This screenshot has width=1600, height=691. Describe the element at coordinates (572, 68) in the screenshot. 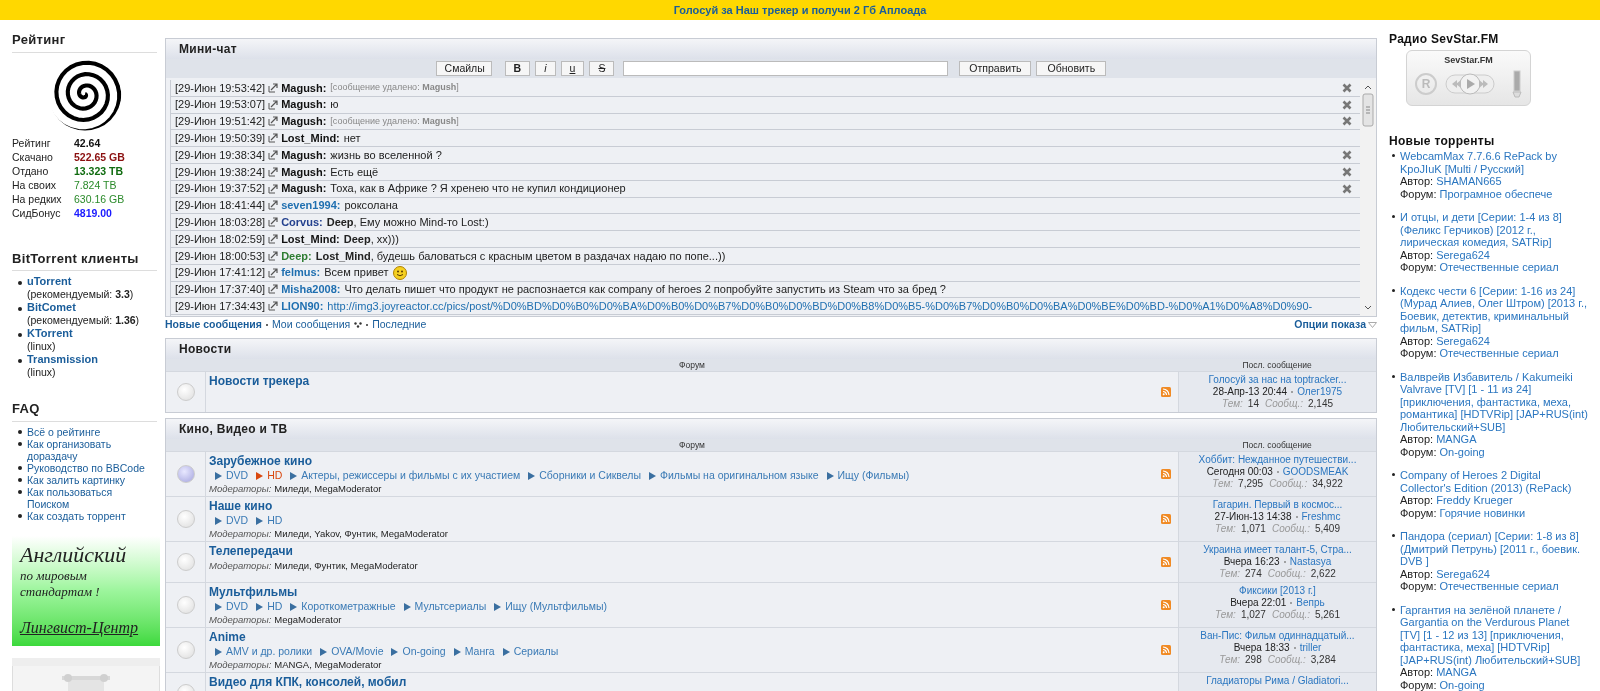

I see `underline-button: u` at that location.